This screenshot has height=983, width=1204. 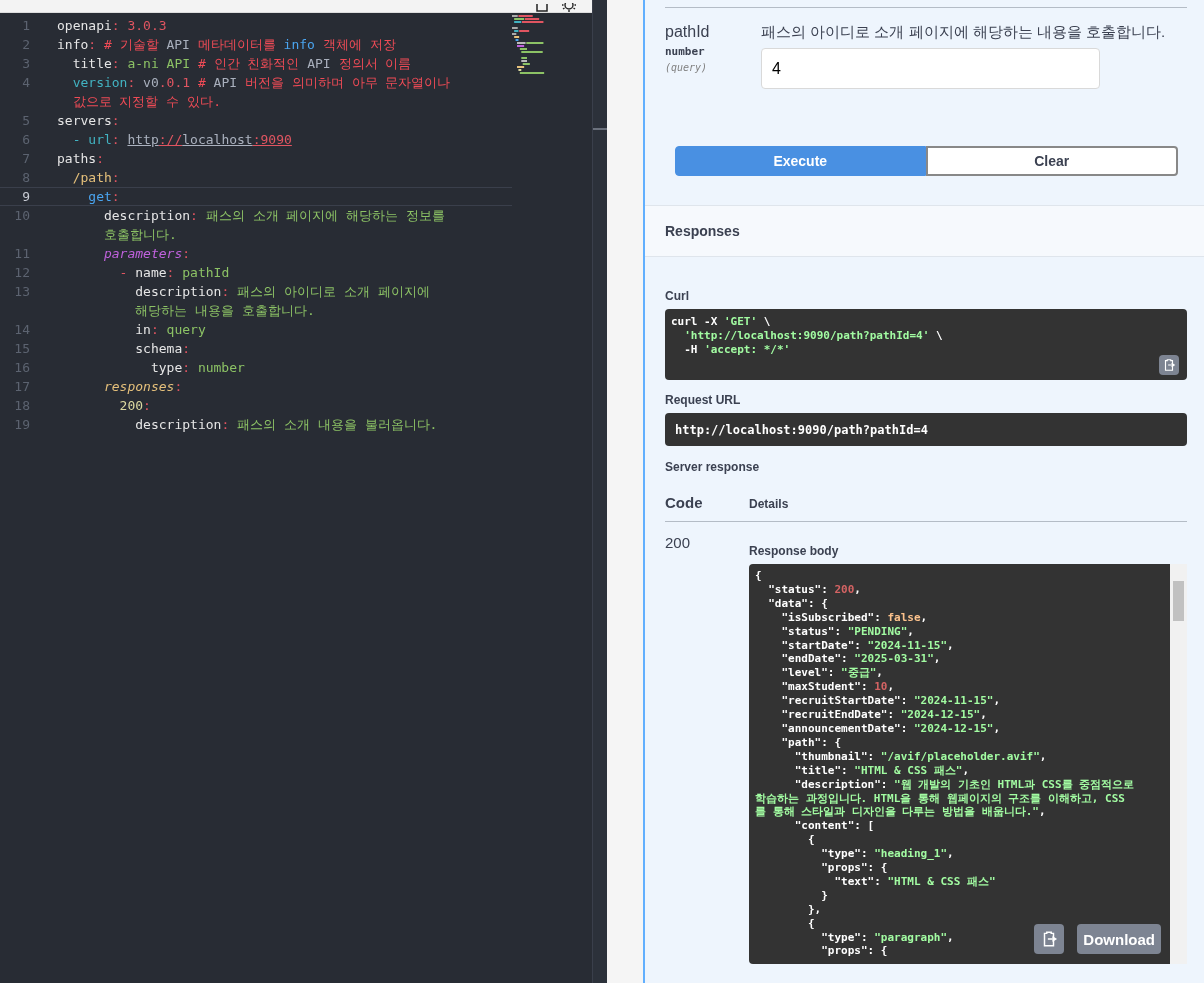 I want to click on line-number: 8, so click(x=26, y=178).